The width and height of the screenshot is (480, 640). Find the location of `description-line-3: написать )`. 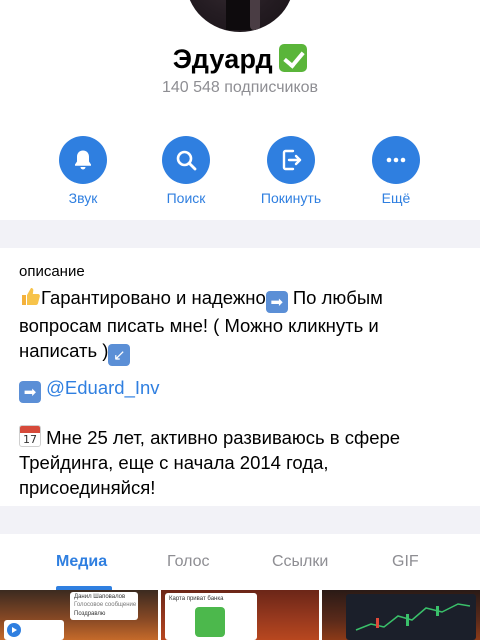

description-line-3: написать ) is located at coordinates (64, 350).